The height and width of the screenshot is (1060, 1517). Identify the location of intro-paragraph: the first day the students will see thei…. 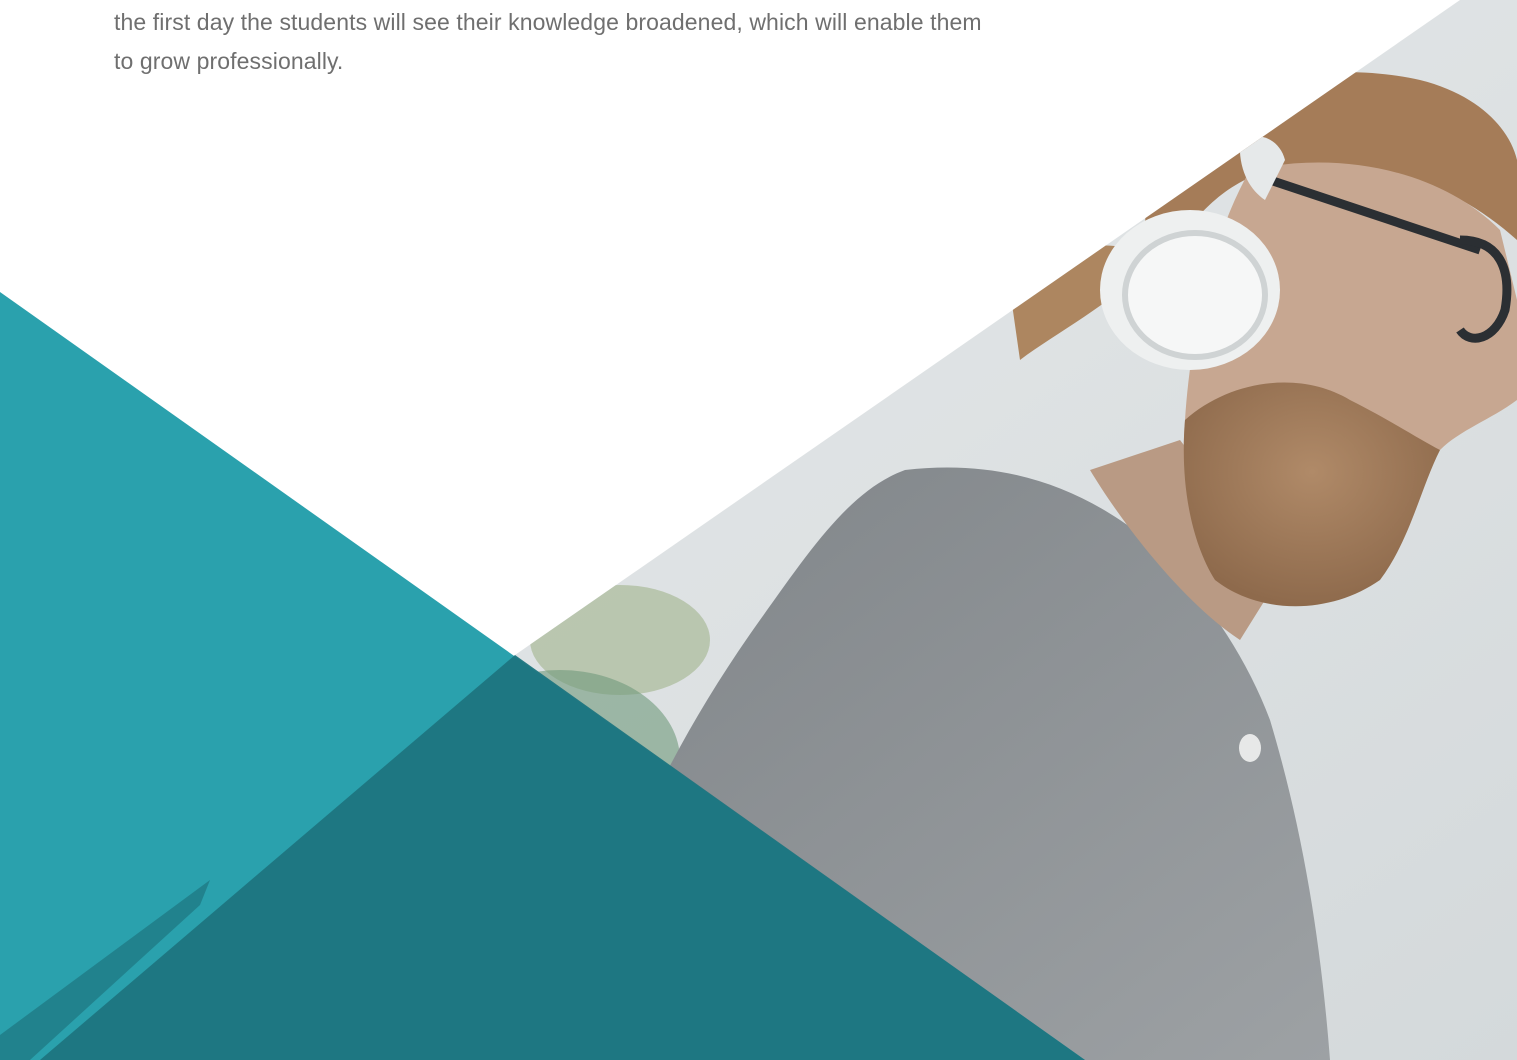
(614, 41).